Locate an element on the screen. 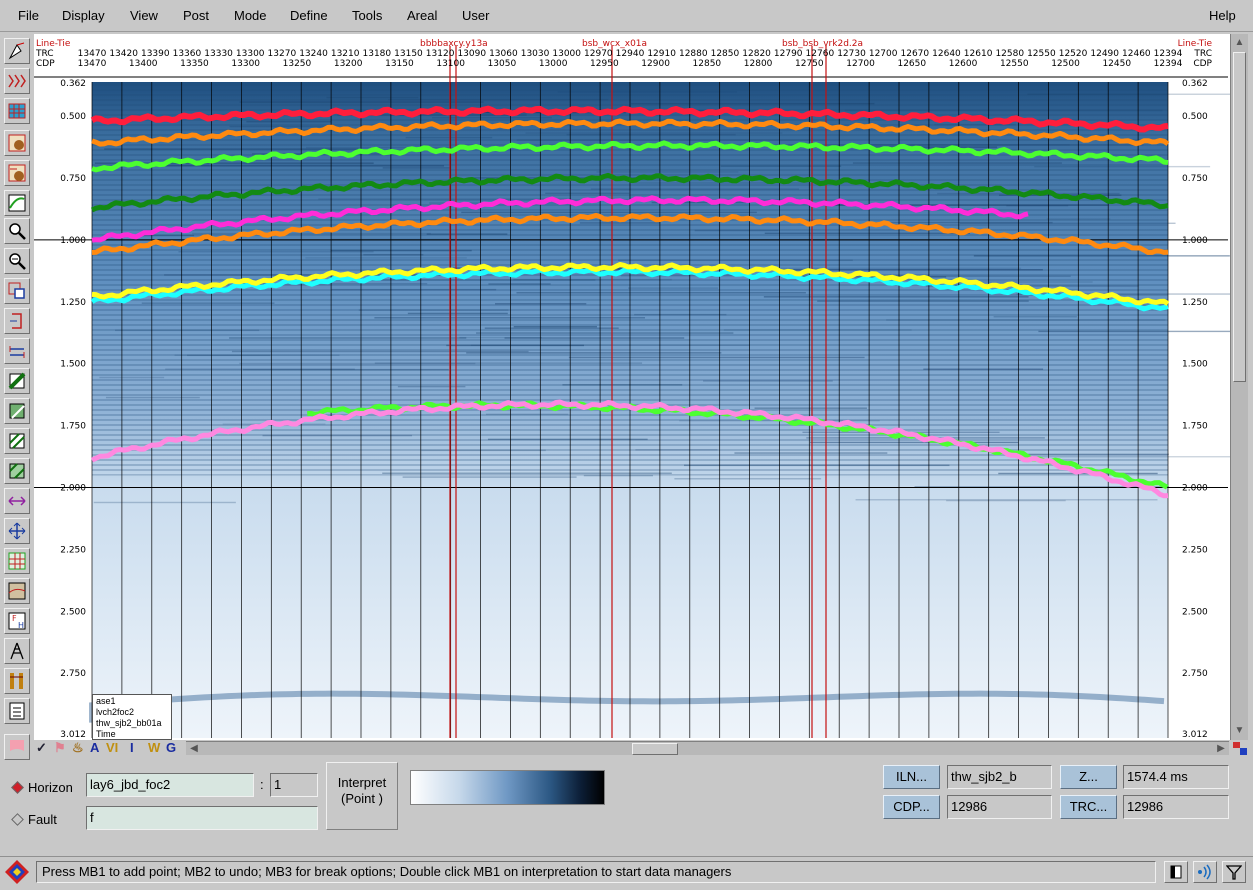 This screenshot has width=1253, height=890. cdp-tick-label: 12394 is located at coordinates (1168, 64).